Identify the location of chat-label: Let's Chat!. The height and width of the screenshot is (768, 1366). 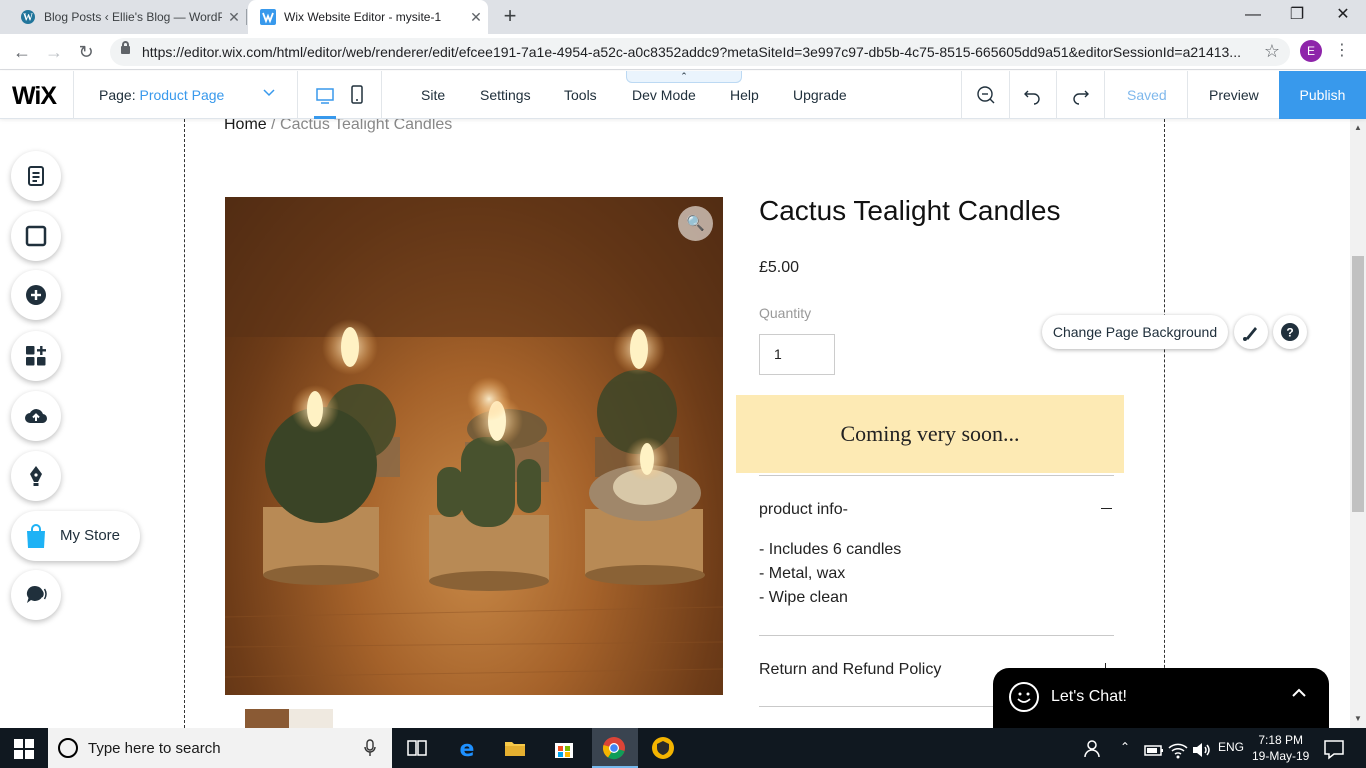
(1089, 696).